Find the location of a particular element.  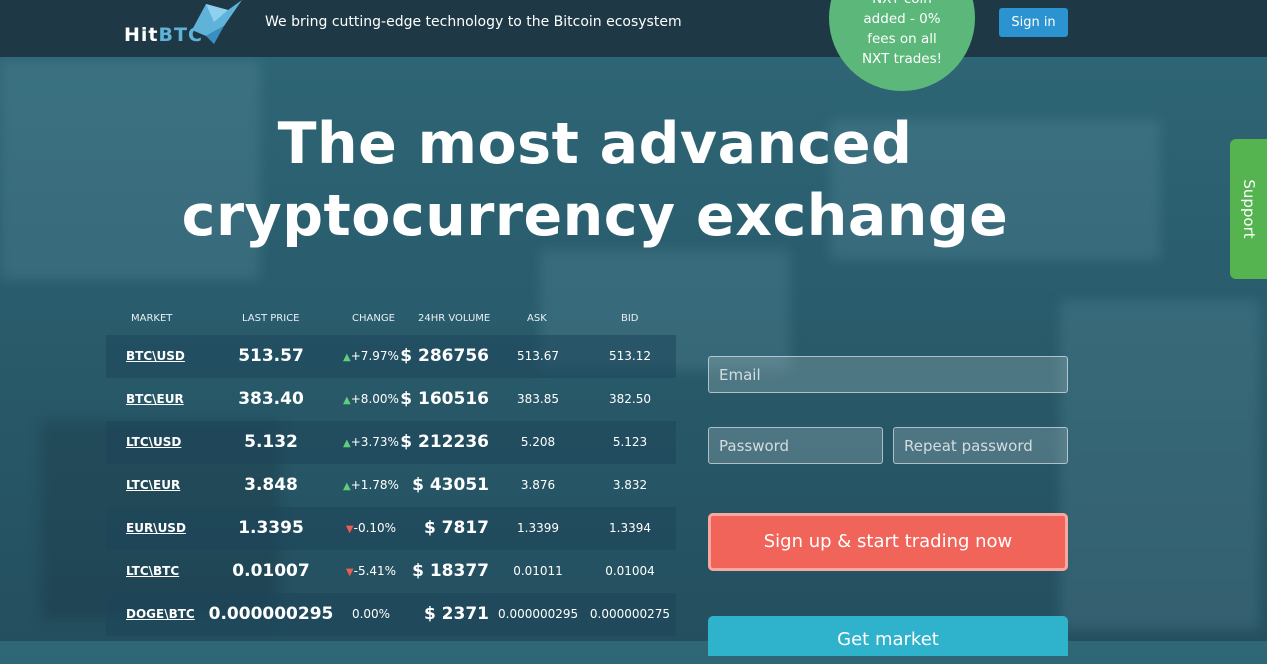

col-last-price: LAST PRICE is located at coordinates (271, 318).